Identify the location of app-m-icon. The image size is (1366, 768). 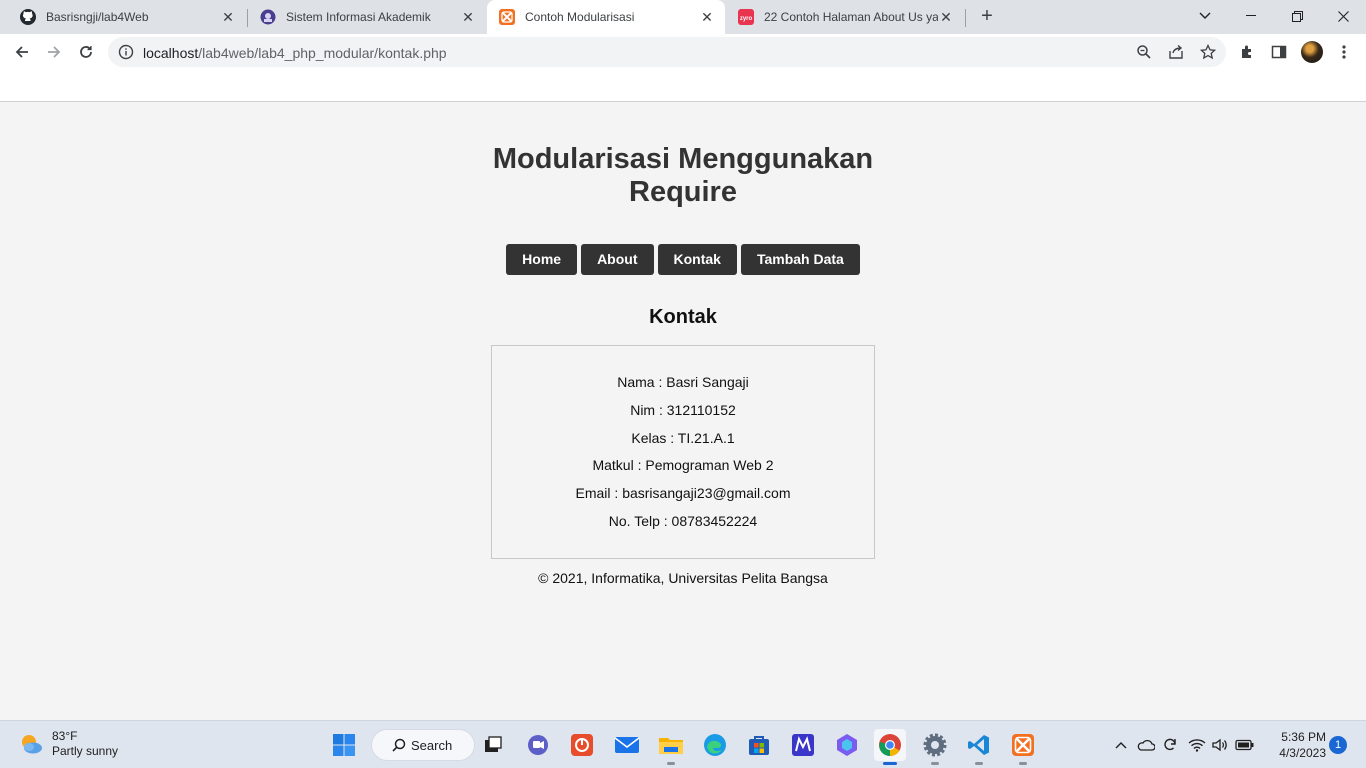
(803, 745).